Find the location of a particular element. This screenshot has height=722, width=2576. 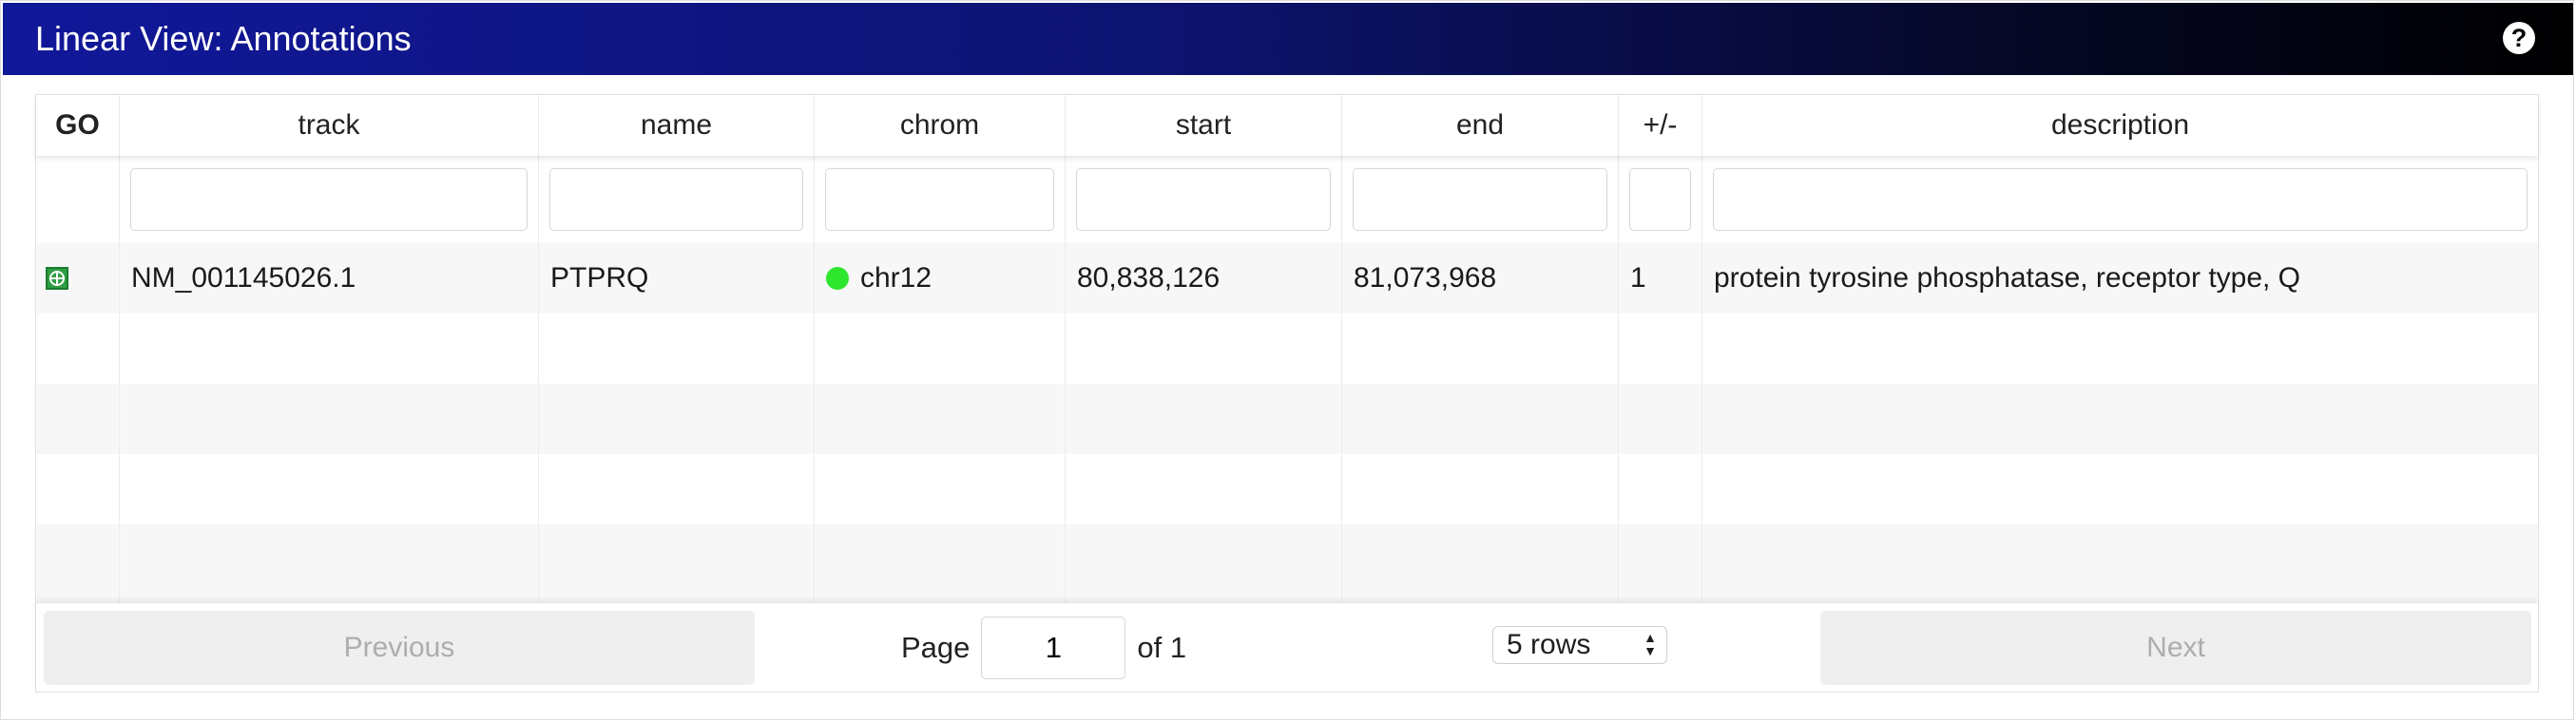

track-filter-input is located at coordinates (329, 199).